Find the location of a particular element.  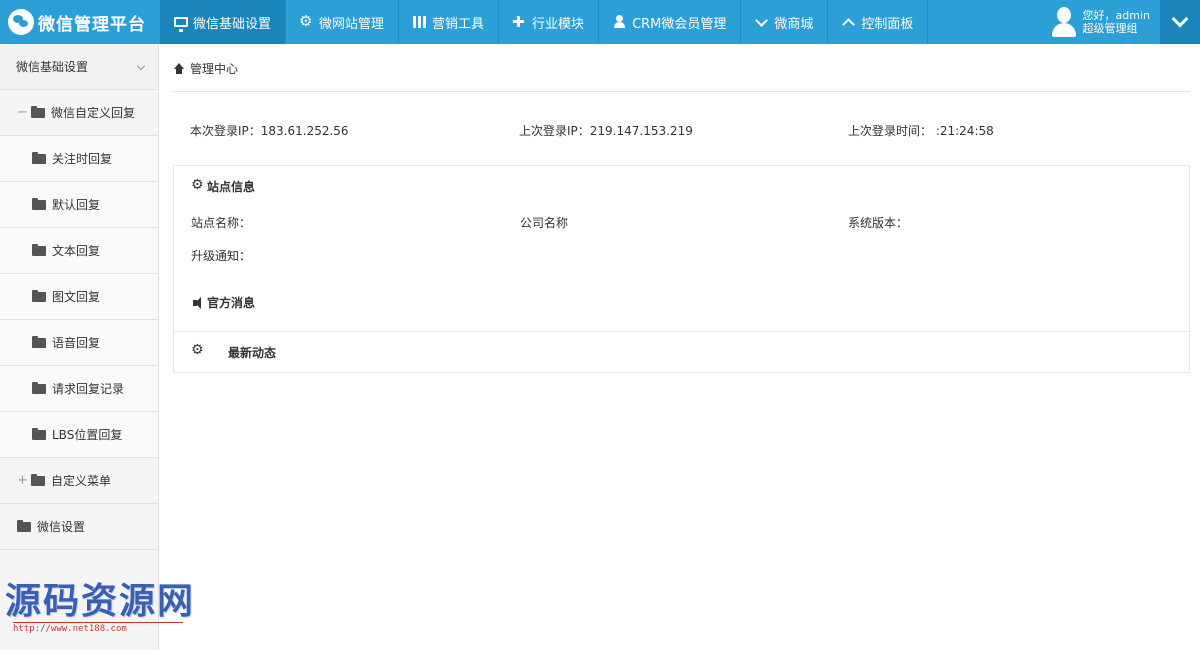

nav-crm-member: CRM微会员管理 is located at coordinates (670, 22).